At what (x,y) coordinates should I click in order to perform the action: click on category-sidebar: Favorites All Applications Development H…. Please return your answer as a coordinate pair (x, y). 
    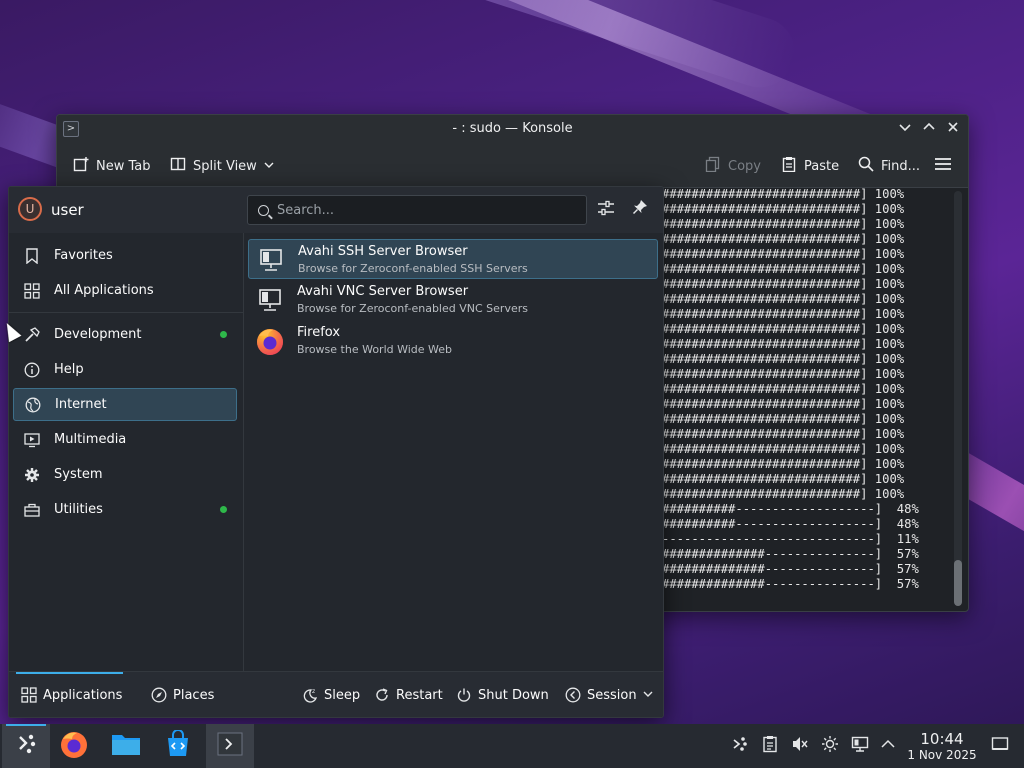
    Looking at the image, I should click on (126, 452).